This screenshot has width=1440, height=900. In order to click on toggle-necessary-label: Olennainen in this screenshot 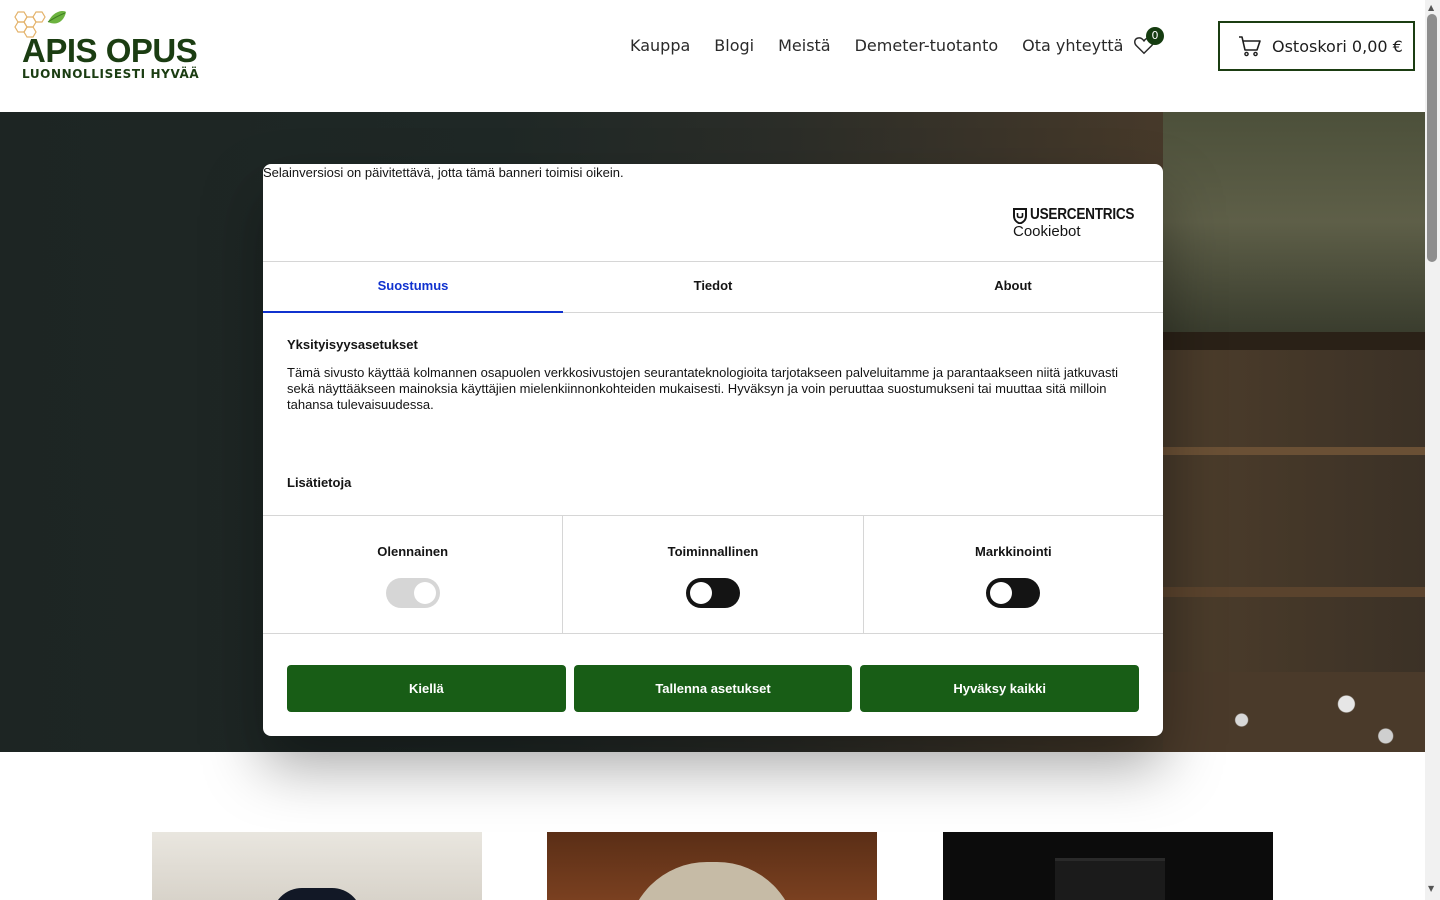, I will do `click(413, 551)`.